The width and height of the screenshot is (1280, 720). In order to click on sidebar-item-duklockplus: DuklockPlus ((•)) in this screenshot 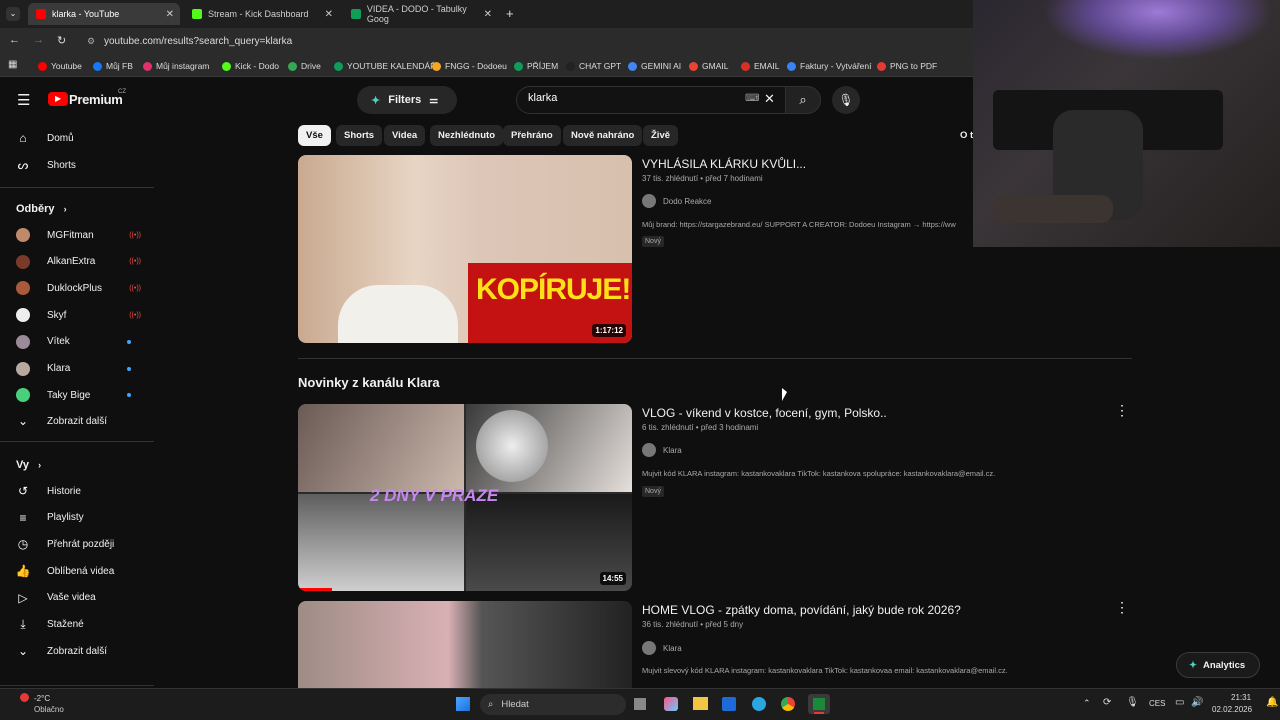, I will do `click(78, 288)`.